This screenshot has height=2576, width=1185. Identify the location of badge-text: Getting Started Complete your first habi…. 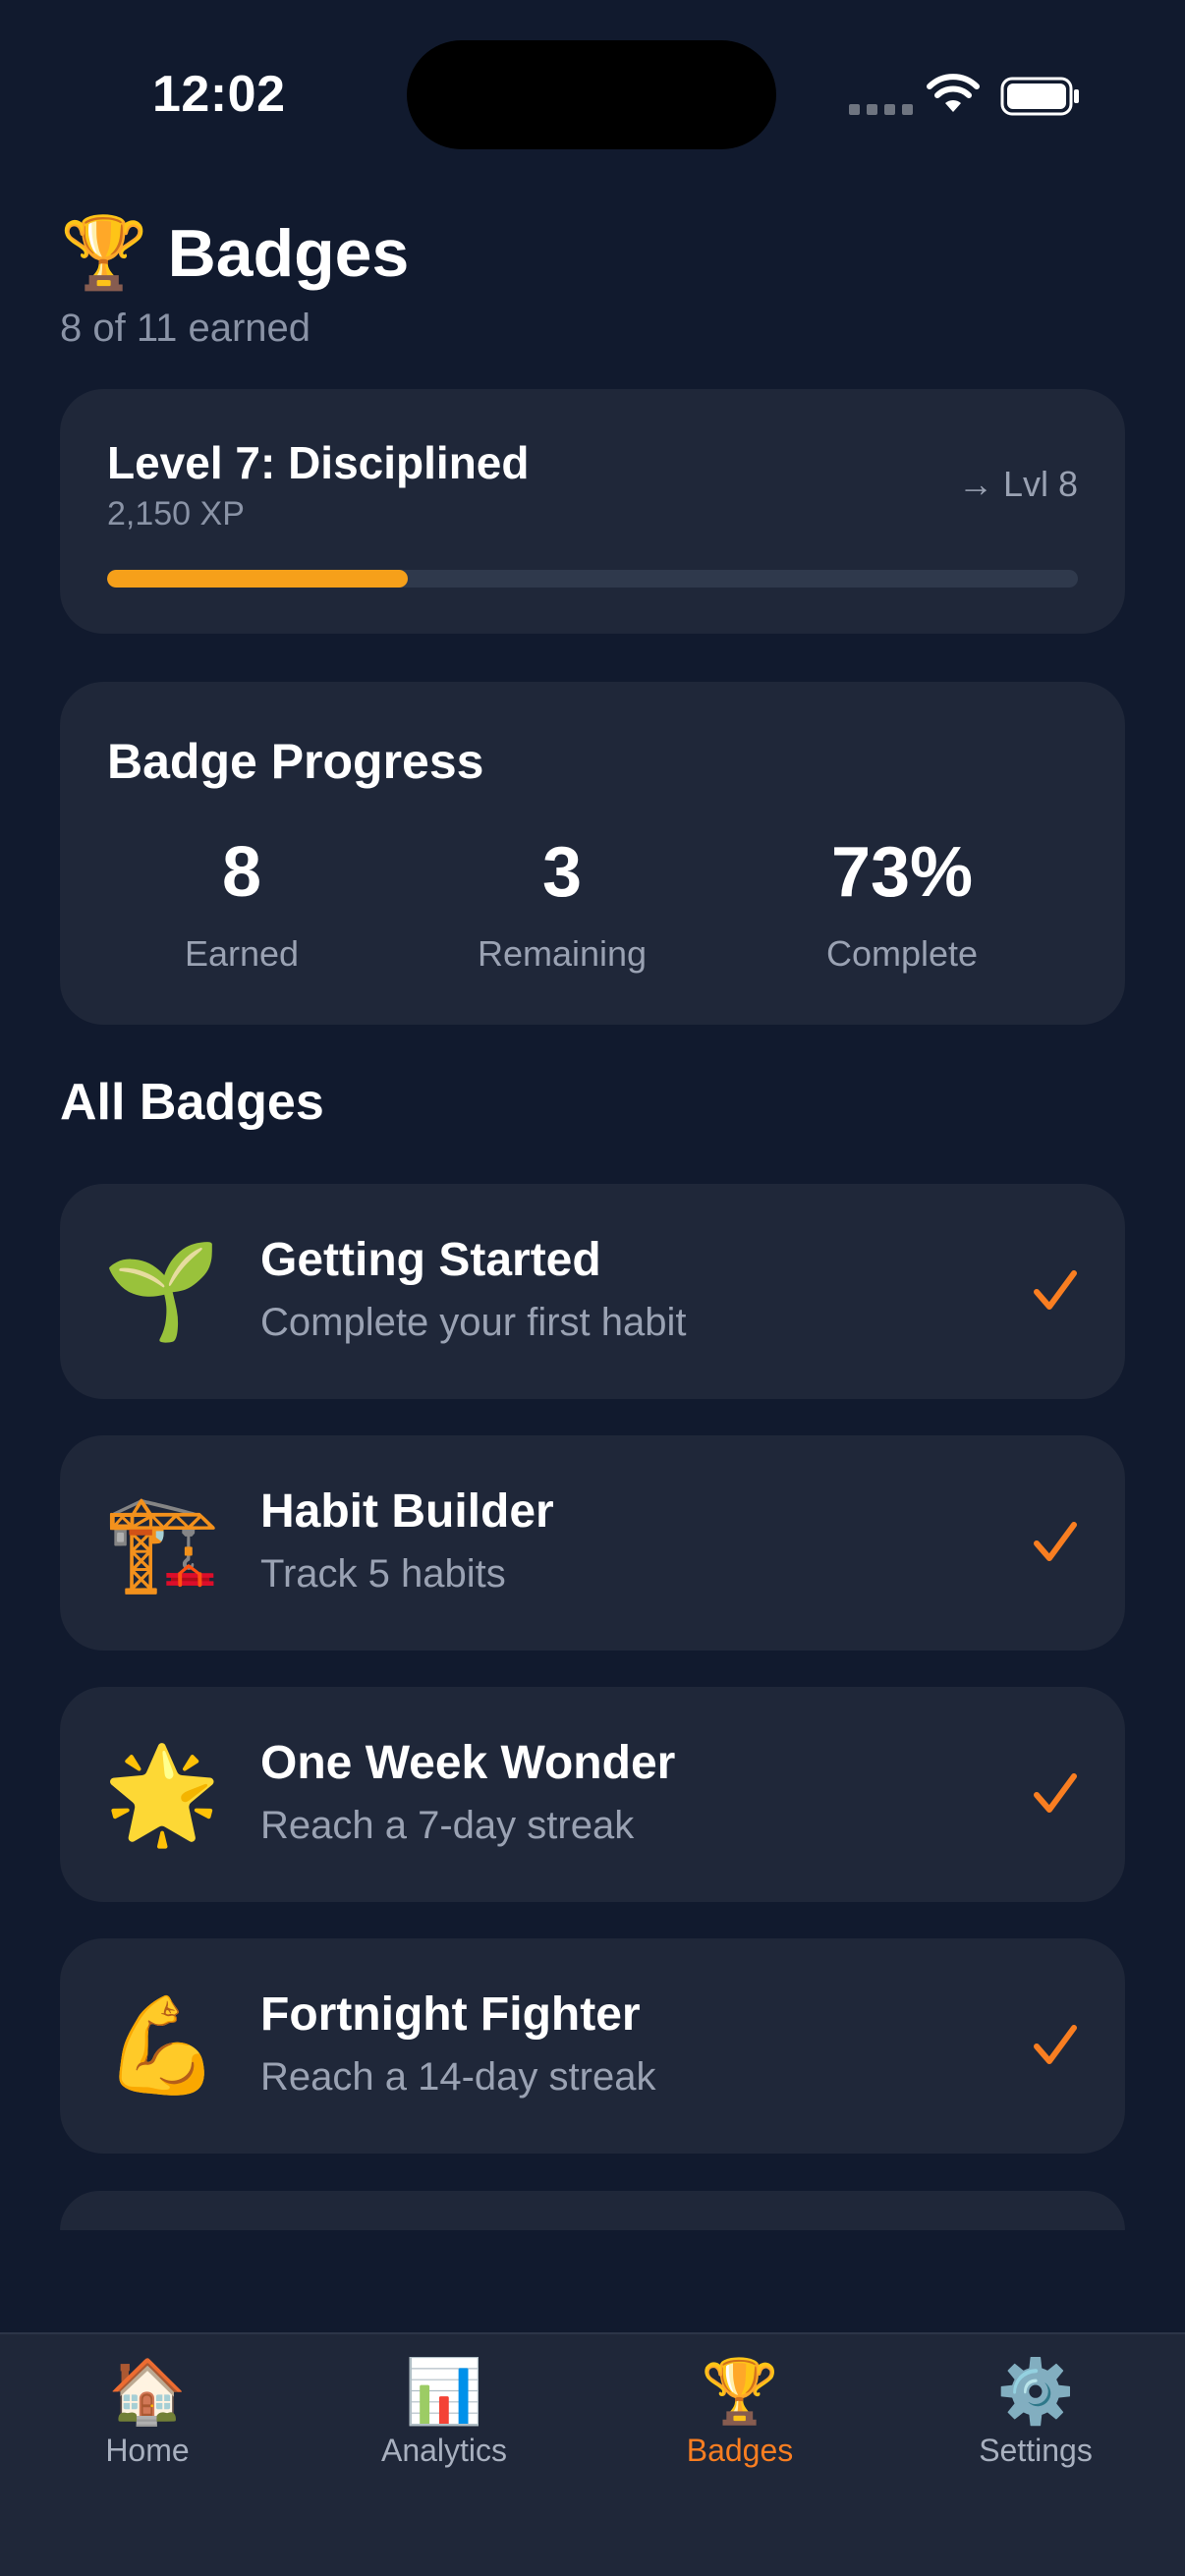
(474, 1289).